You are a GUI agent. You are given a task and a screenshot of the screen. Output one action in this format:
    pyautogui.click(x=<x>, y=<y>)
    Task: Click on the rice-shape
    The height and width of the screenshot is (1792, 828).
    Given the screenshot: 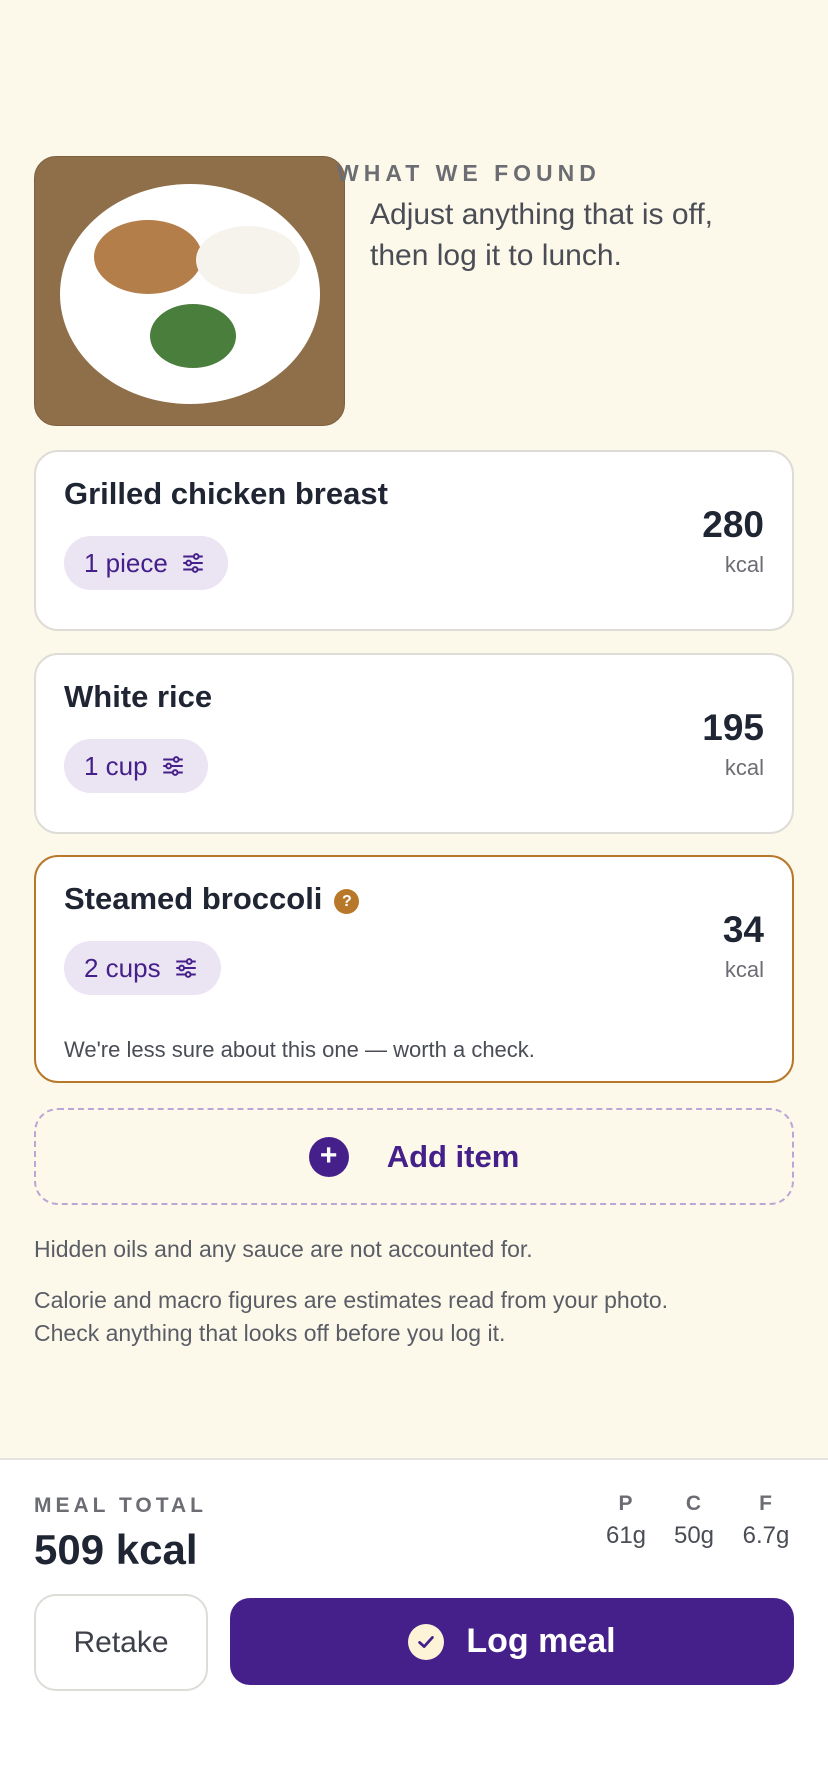 What is the action you would take?
    pyautogui.click(x=248, y=260)
    